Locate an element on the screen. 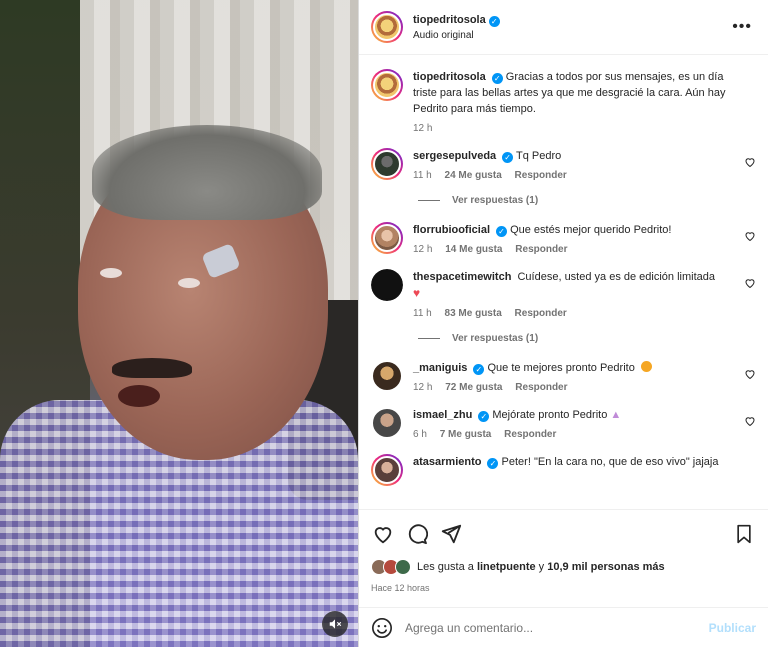 Image resolution: width=768 pixels, height=647 pixels. mute-button is located at coordinates (335, 624).